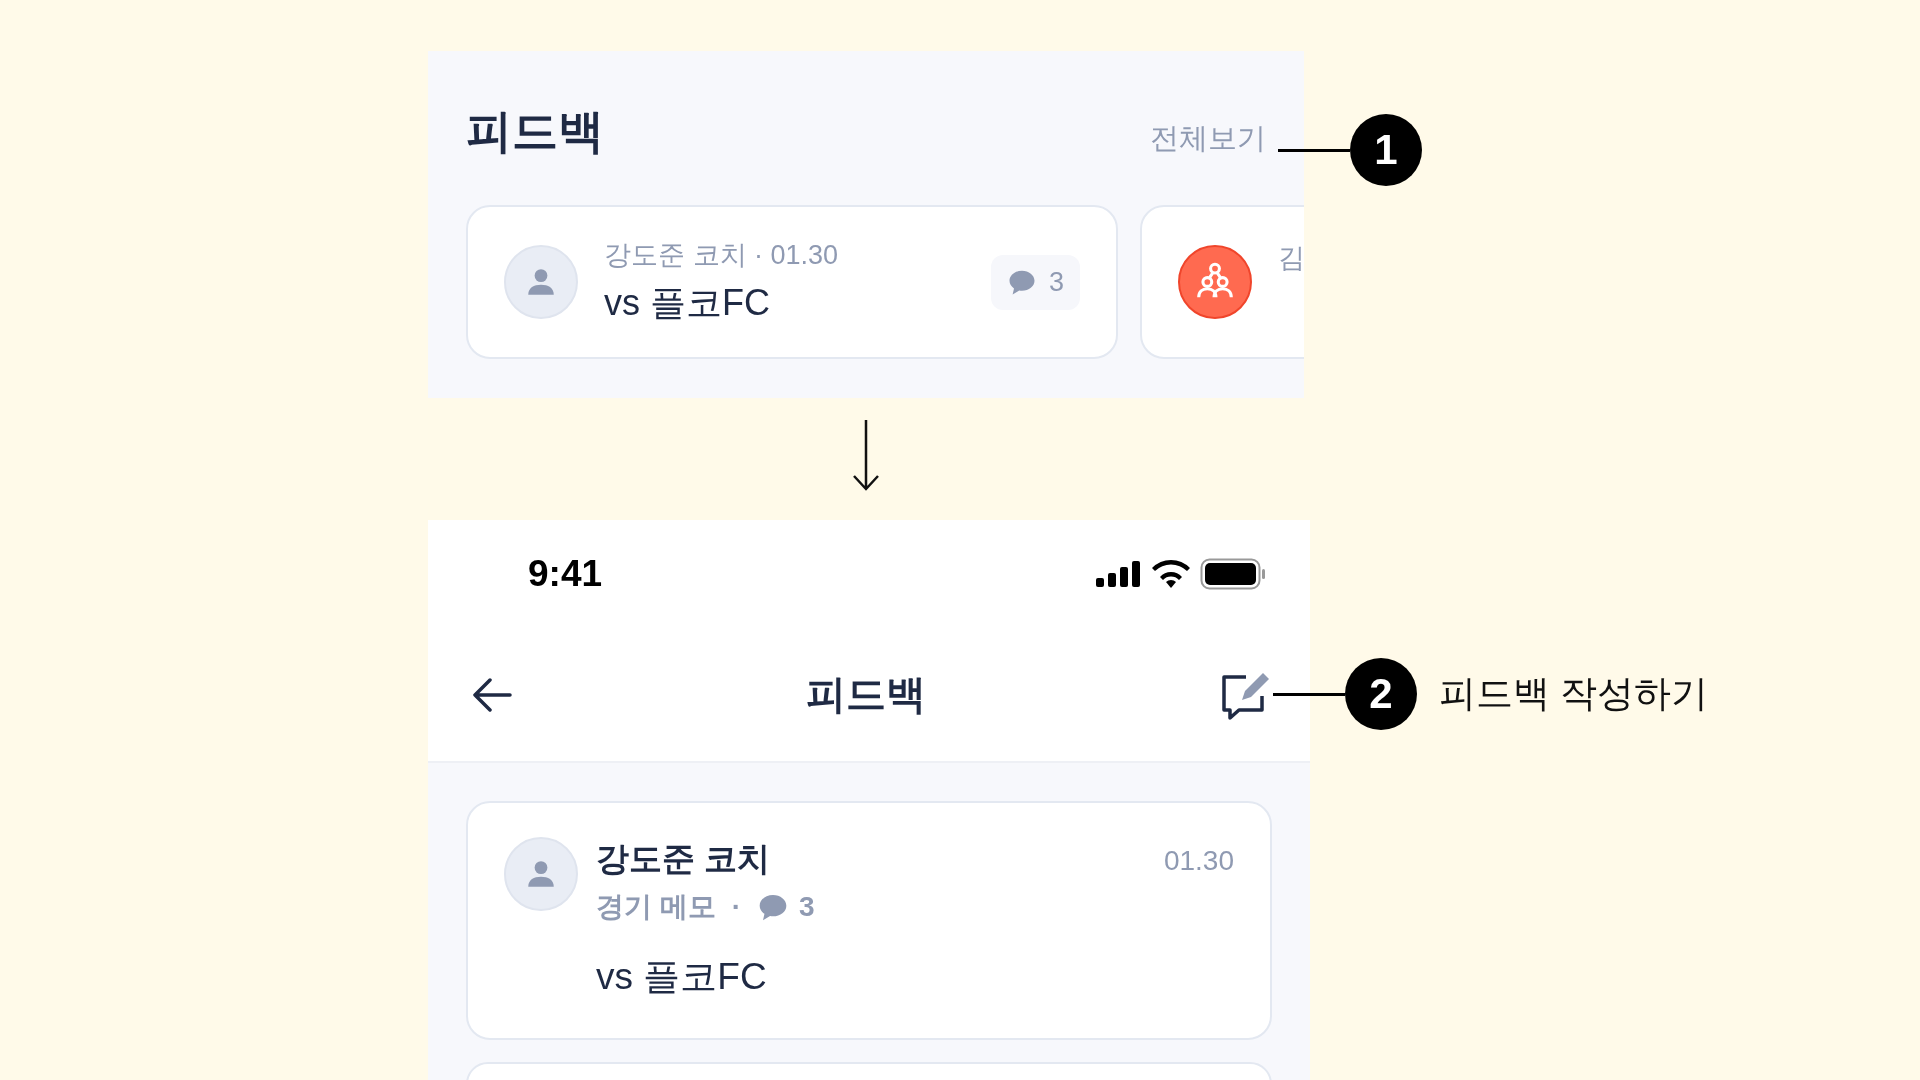  What do you see at coordinates (1574, 694) in the screenshot?
I see `callout-label: 피드백 작성하기` at bounding box center [1574, 694].